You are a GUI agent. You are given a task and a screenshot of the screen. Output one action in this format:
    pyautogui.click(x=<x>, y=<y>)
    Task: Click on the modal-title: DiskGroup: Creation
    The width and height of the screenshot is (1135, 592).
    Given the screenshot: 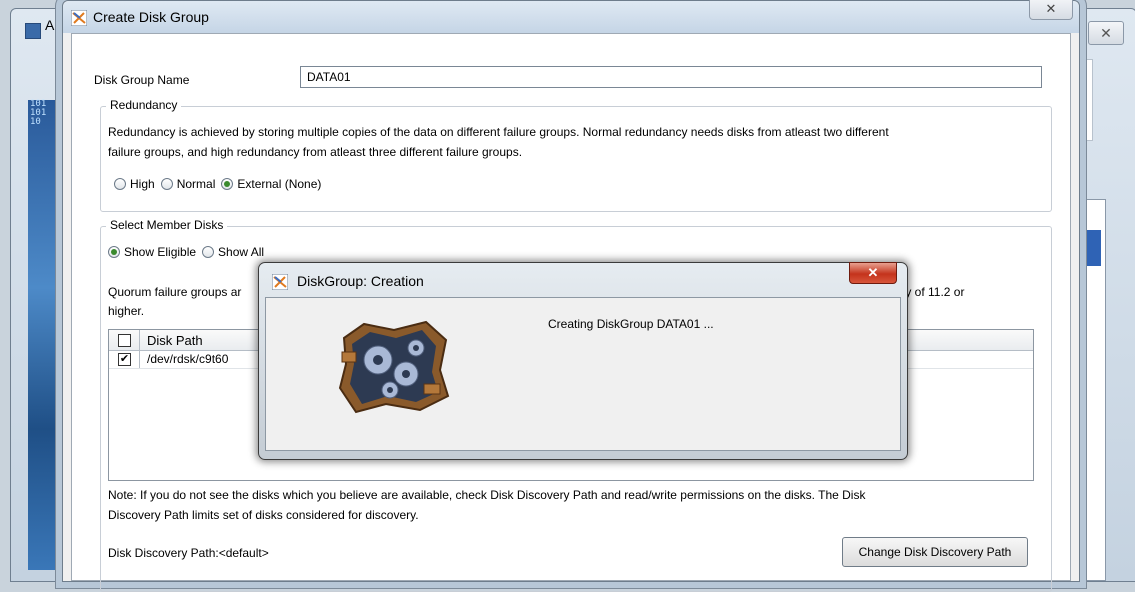 What is the action you would take?
    pyautogui.click(x=360, y=281)
    